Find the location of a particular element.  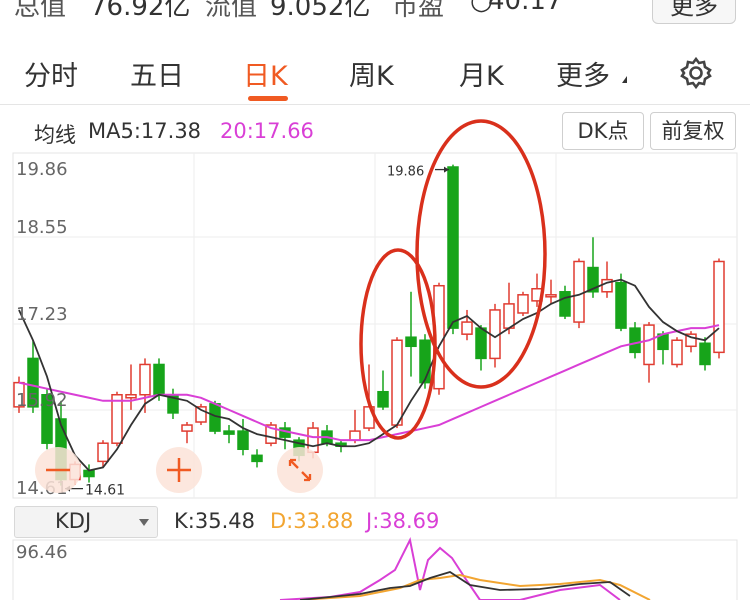

kdj-j-line is located at coordinates (450, 568).